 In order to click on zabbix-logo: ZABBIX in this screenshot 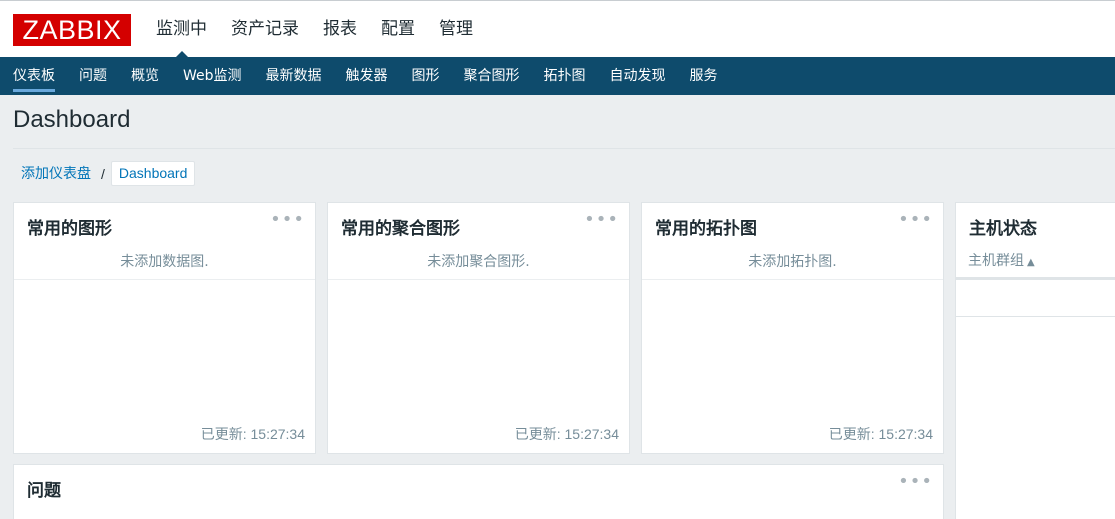, I will do `click(72, 30)`.